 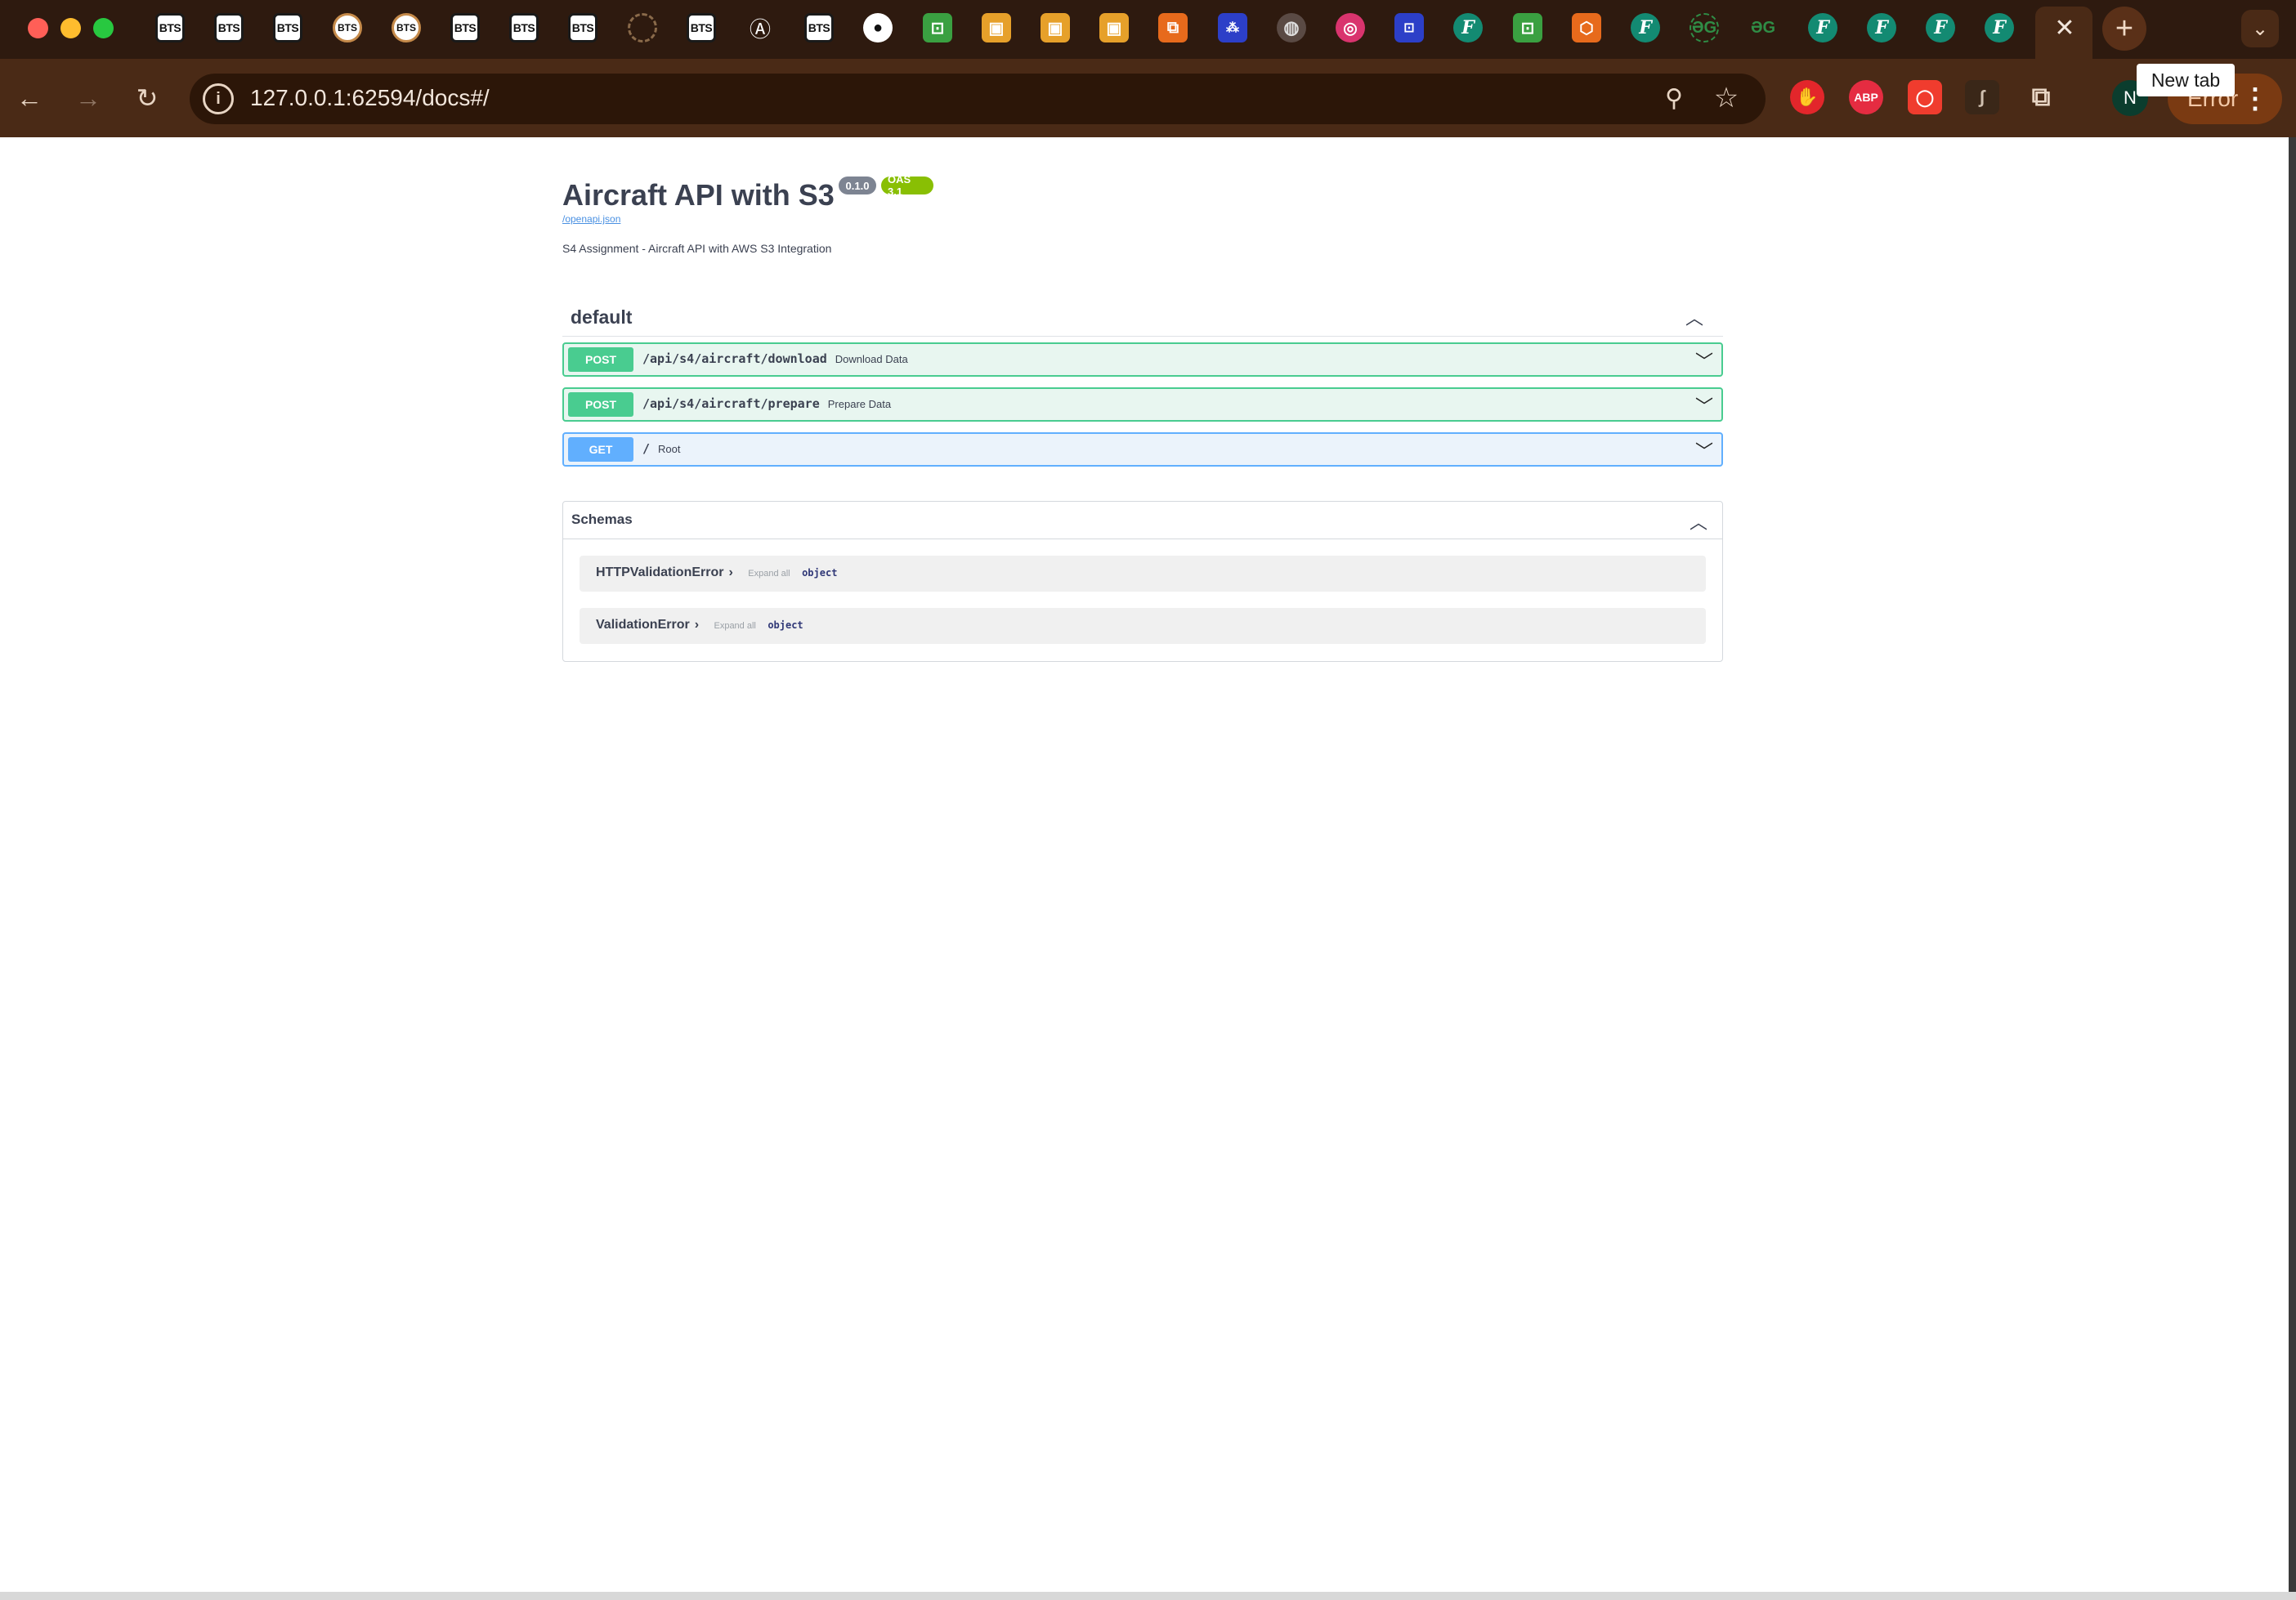 What do you see at coordinates (1143, 574) in the screenshot?
I see `schema-model-httpvalidationerror: HTTPValidationError › Expand all object` at bounding box center [1143, 574].